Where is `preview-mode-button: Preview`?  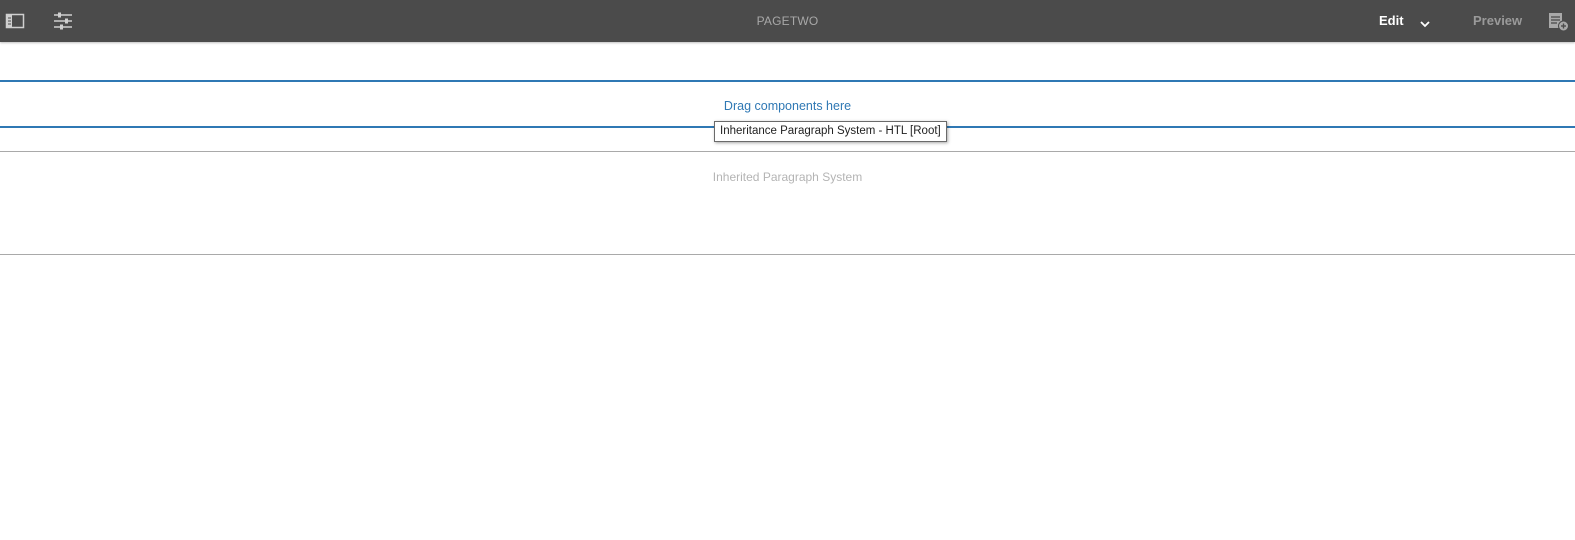
preview-mode-button: Preview is located at coordinates (1497, 21).